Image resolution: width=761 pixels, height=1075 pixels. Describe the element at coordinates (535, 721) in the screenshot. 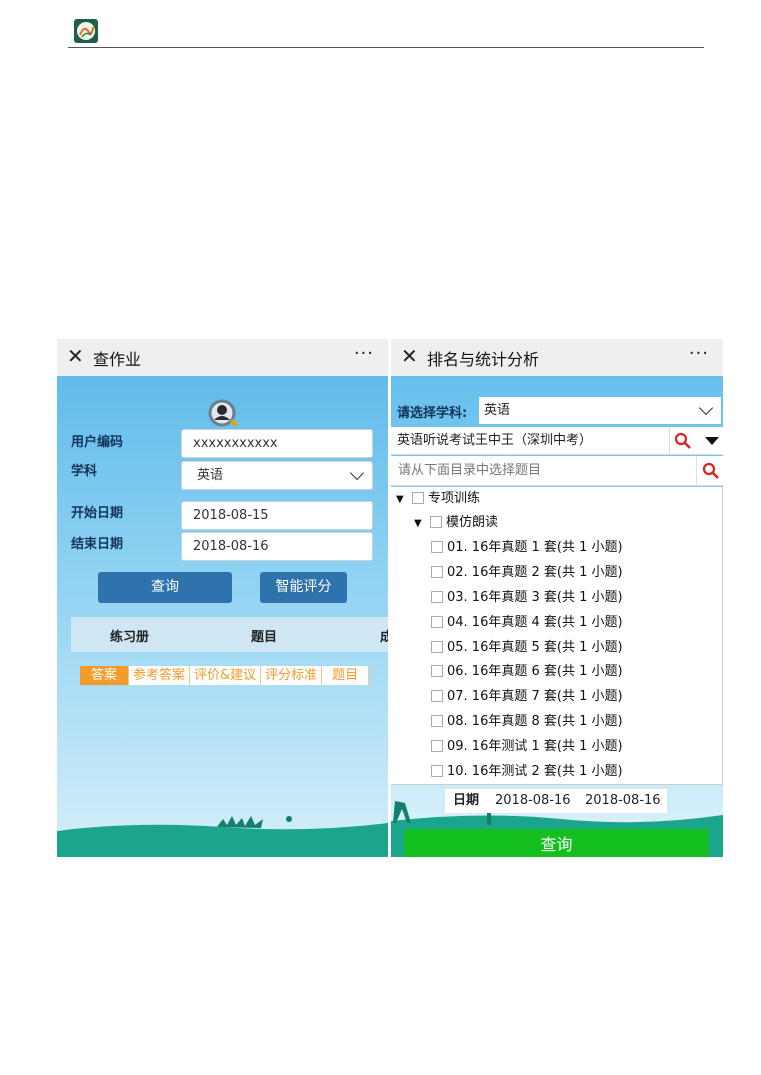

I see `tree-item-label: 08. 16年真题 8 套(共 1 小题)` at that location.